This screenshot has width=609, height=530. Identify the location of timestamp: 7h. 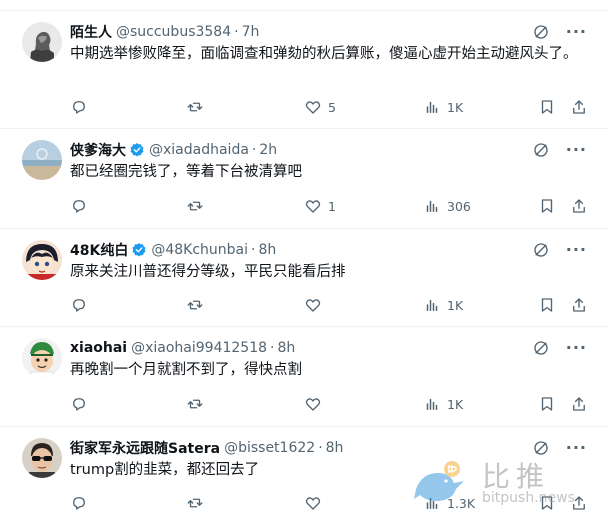
(251, 32).